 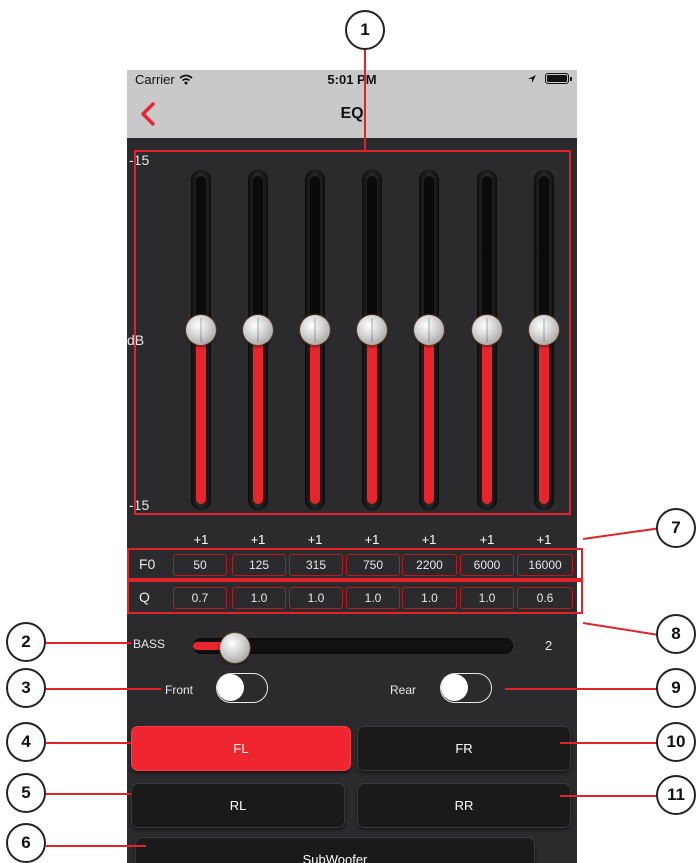 What do you see at coordinates (88, 743) in the screenshot?
I see `callout-4-line` at bounding box center [88, 743].